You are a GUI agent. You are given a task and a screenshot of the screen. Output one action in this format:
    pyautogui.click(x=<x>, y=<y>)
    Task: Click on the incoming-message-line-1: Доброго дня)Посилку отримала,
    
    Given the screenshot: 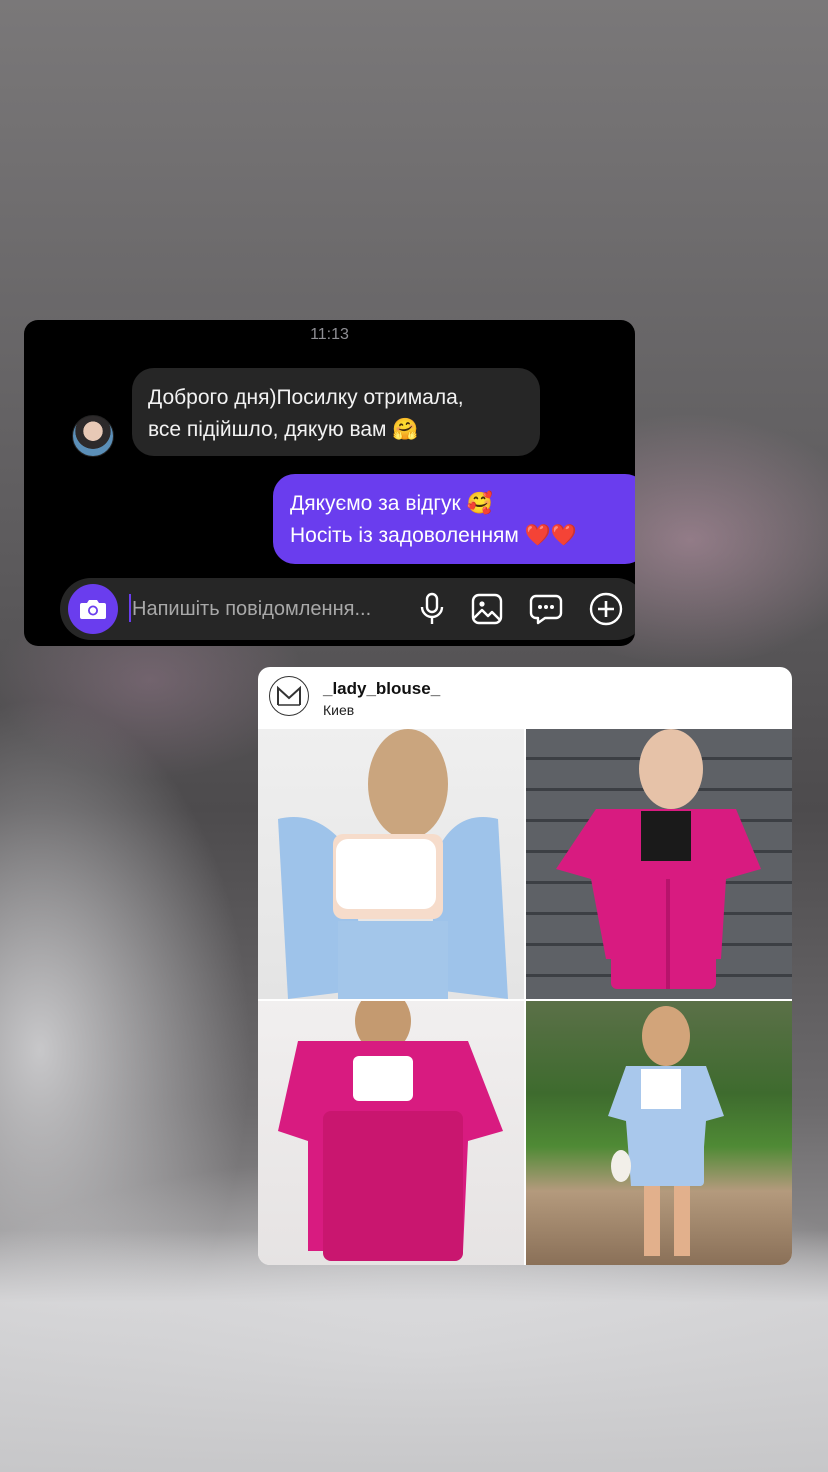 What is the action you would take?
    pyautogui.click(x=306, y=397)
    